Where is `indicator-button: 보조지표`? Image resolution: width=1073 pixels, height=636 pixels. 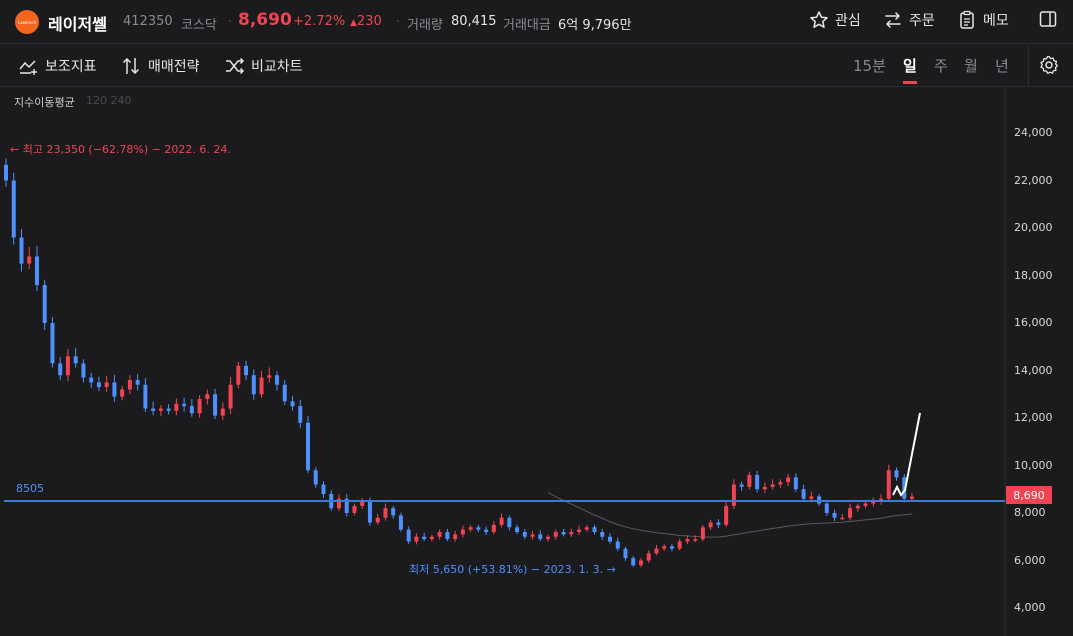
indicator-button: 보조지표 is located at coordinates (58, 66).